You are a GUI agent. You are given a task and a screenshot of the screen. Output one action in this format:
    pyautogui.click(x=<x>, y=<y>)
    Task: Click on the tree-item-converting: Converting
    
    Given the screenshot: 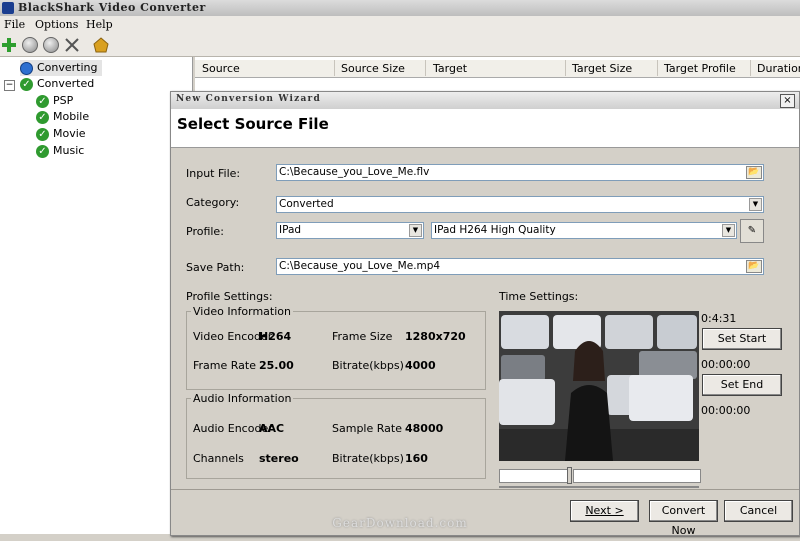 What is the action you would take?
    pyautogui.click(x=61, y=68)
    